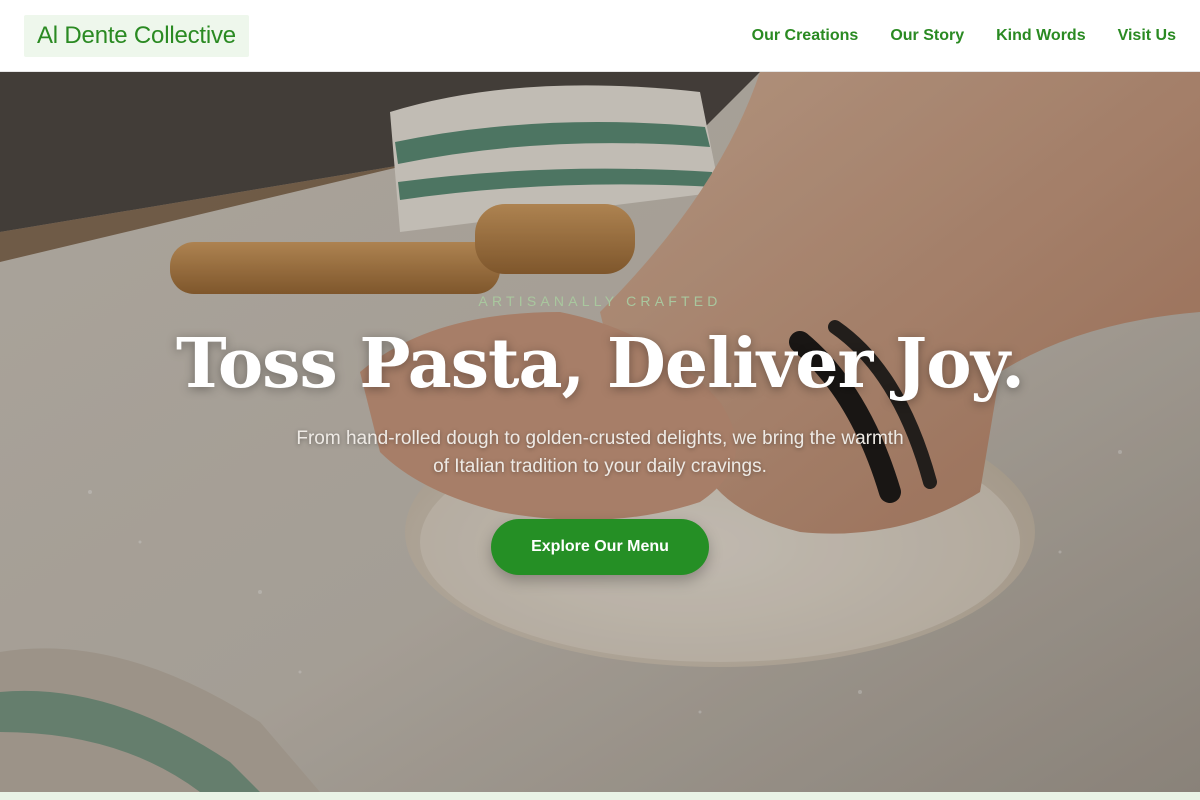  I want to click on nav-link-our-creations: Our Creations, so click(805, 36).